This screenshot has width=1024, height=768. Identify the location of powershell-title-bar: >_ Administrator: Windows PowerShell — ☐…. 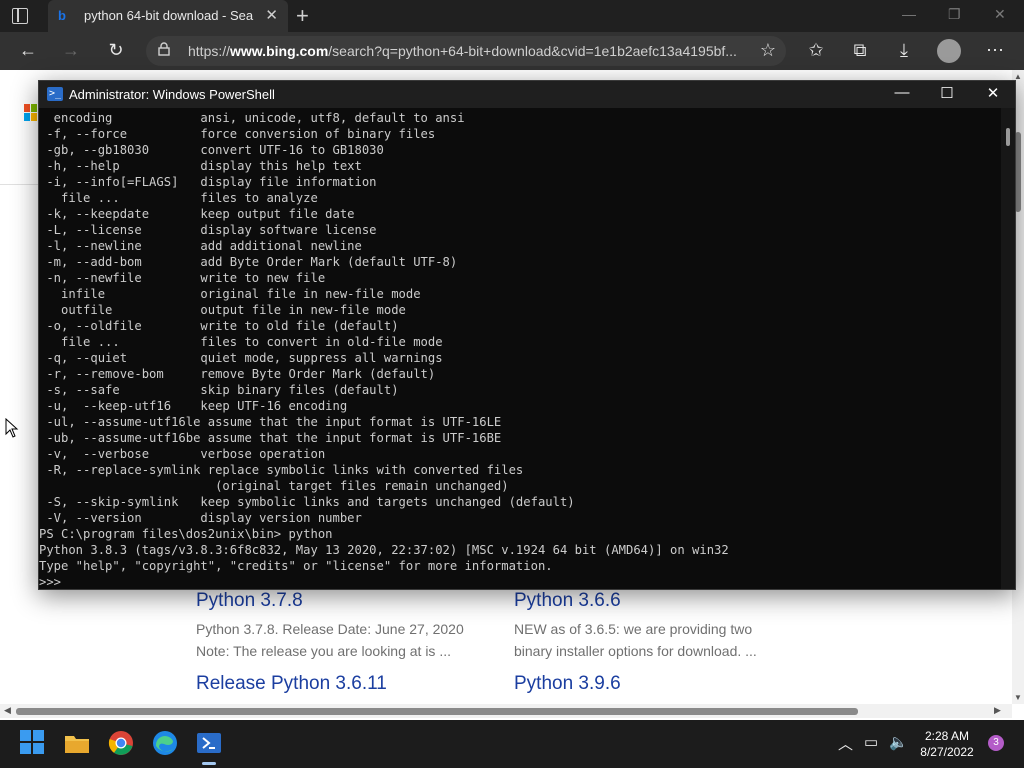
(527, 94).